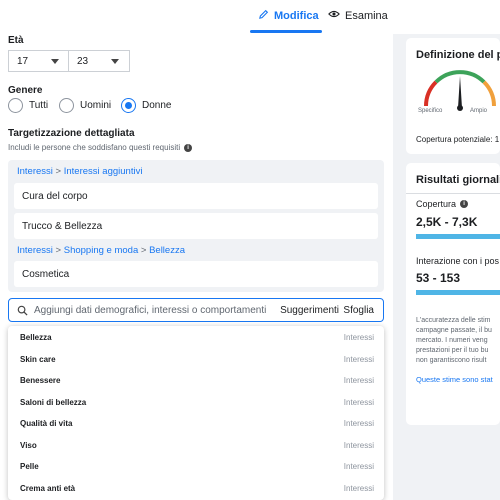 This screenshot has width=500, height=500. What do you see at coordinates (250, 17) in the screenshot?
I see `top-tab-bar: Modifica Esamina` at bounding box center [250, 17].